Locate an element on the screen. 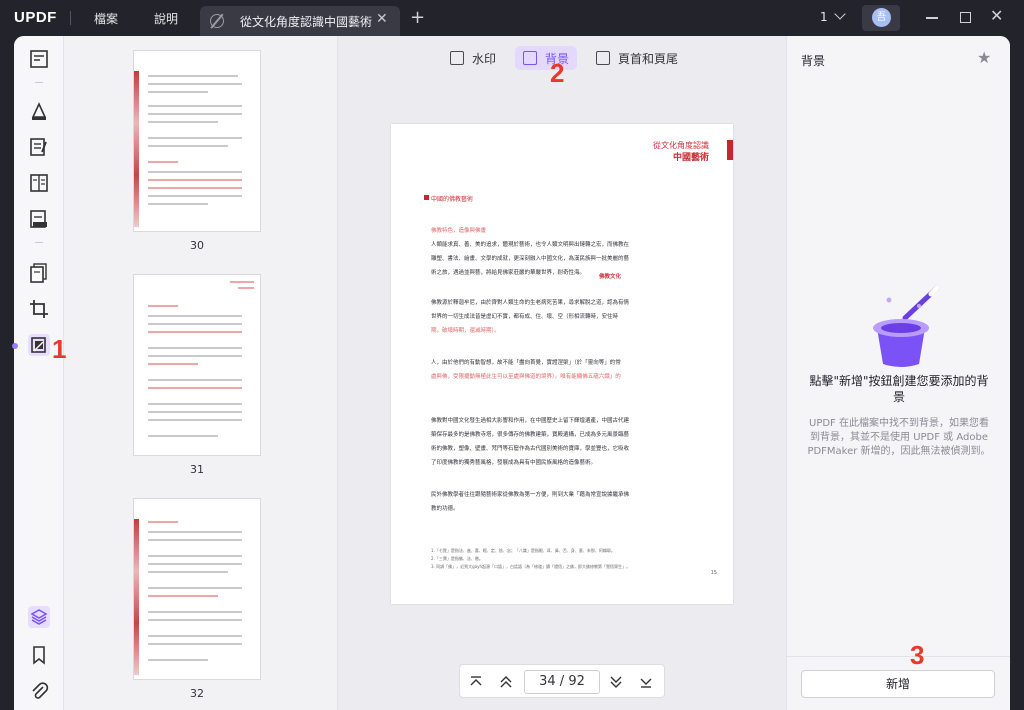  body-line: 人類能求真、善、美的追求，體現於藝術，也令人類文明與出鏈轉之宏，而佛教在 is located at coordinates (530, 245).